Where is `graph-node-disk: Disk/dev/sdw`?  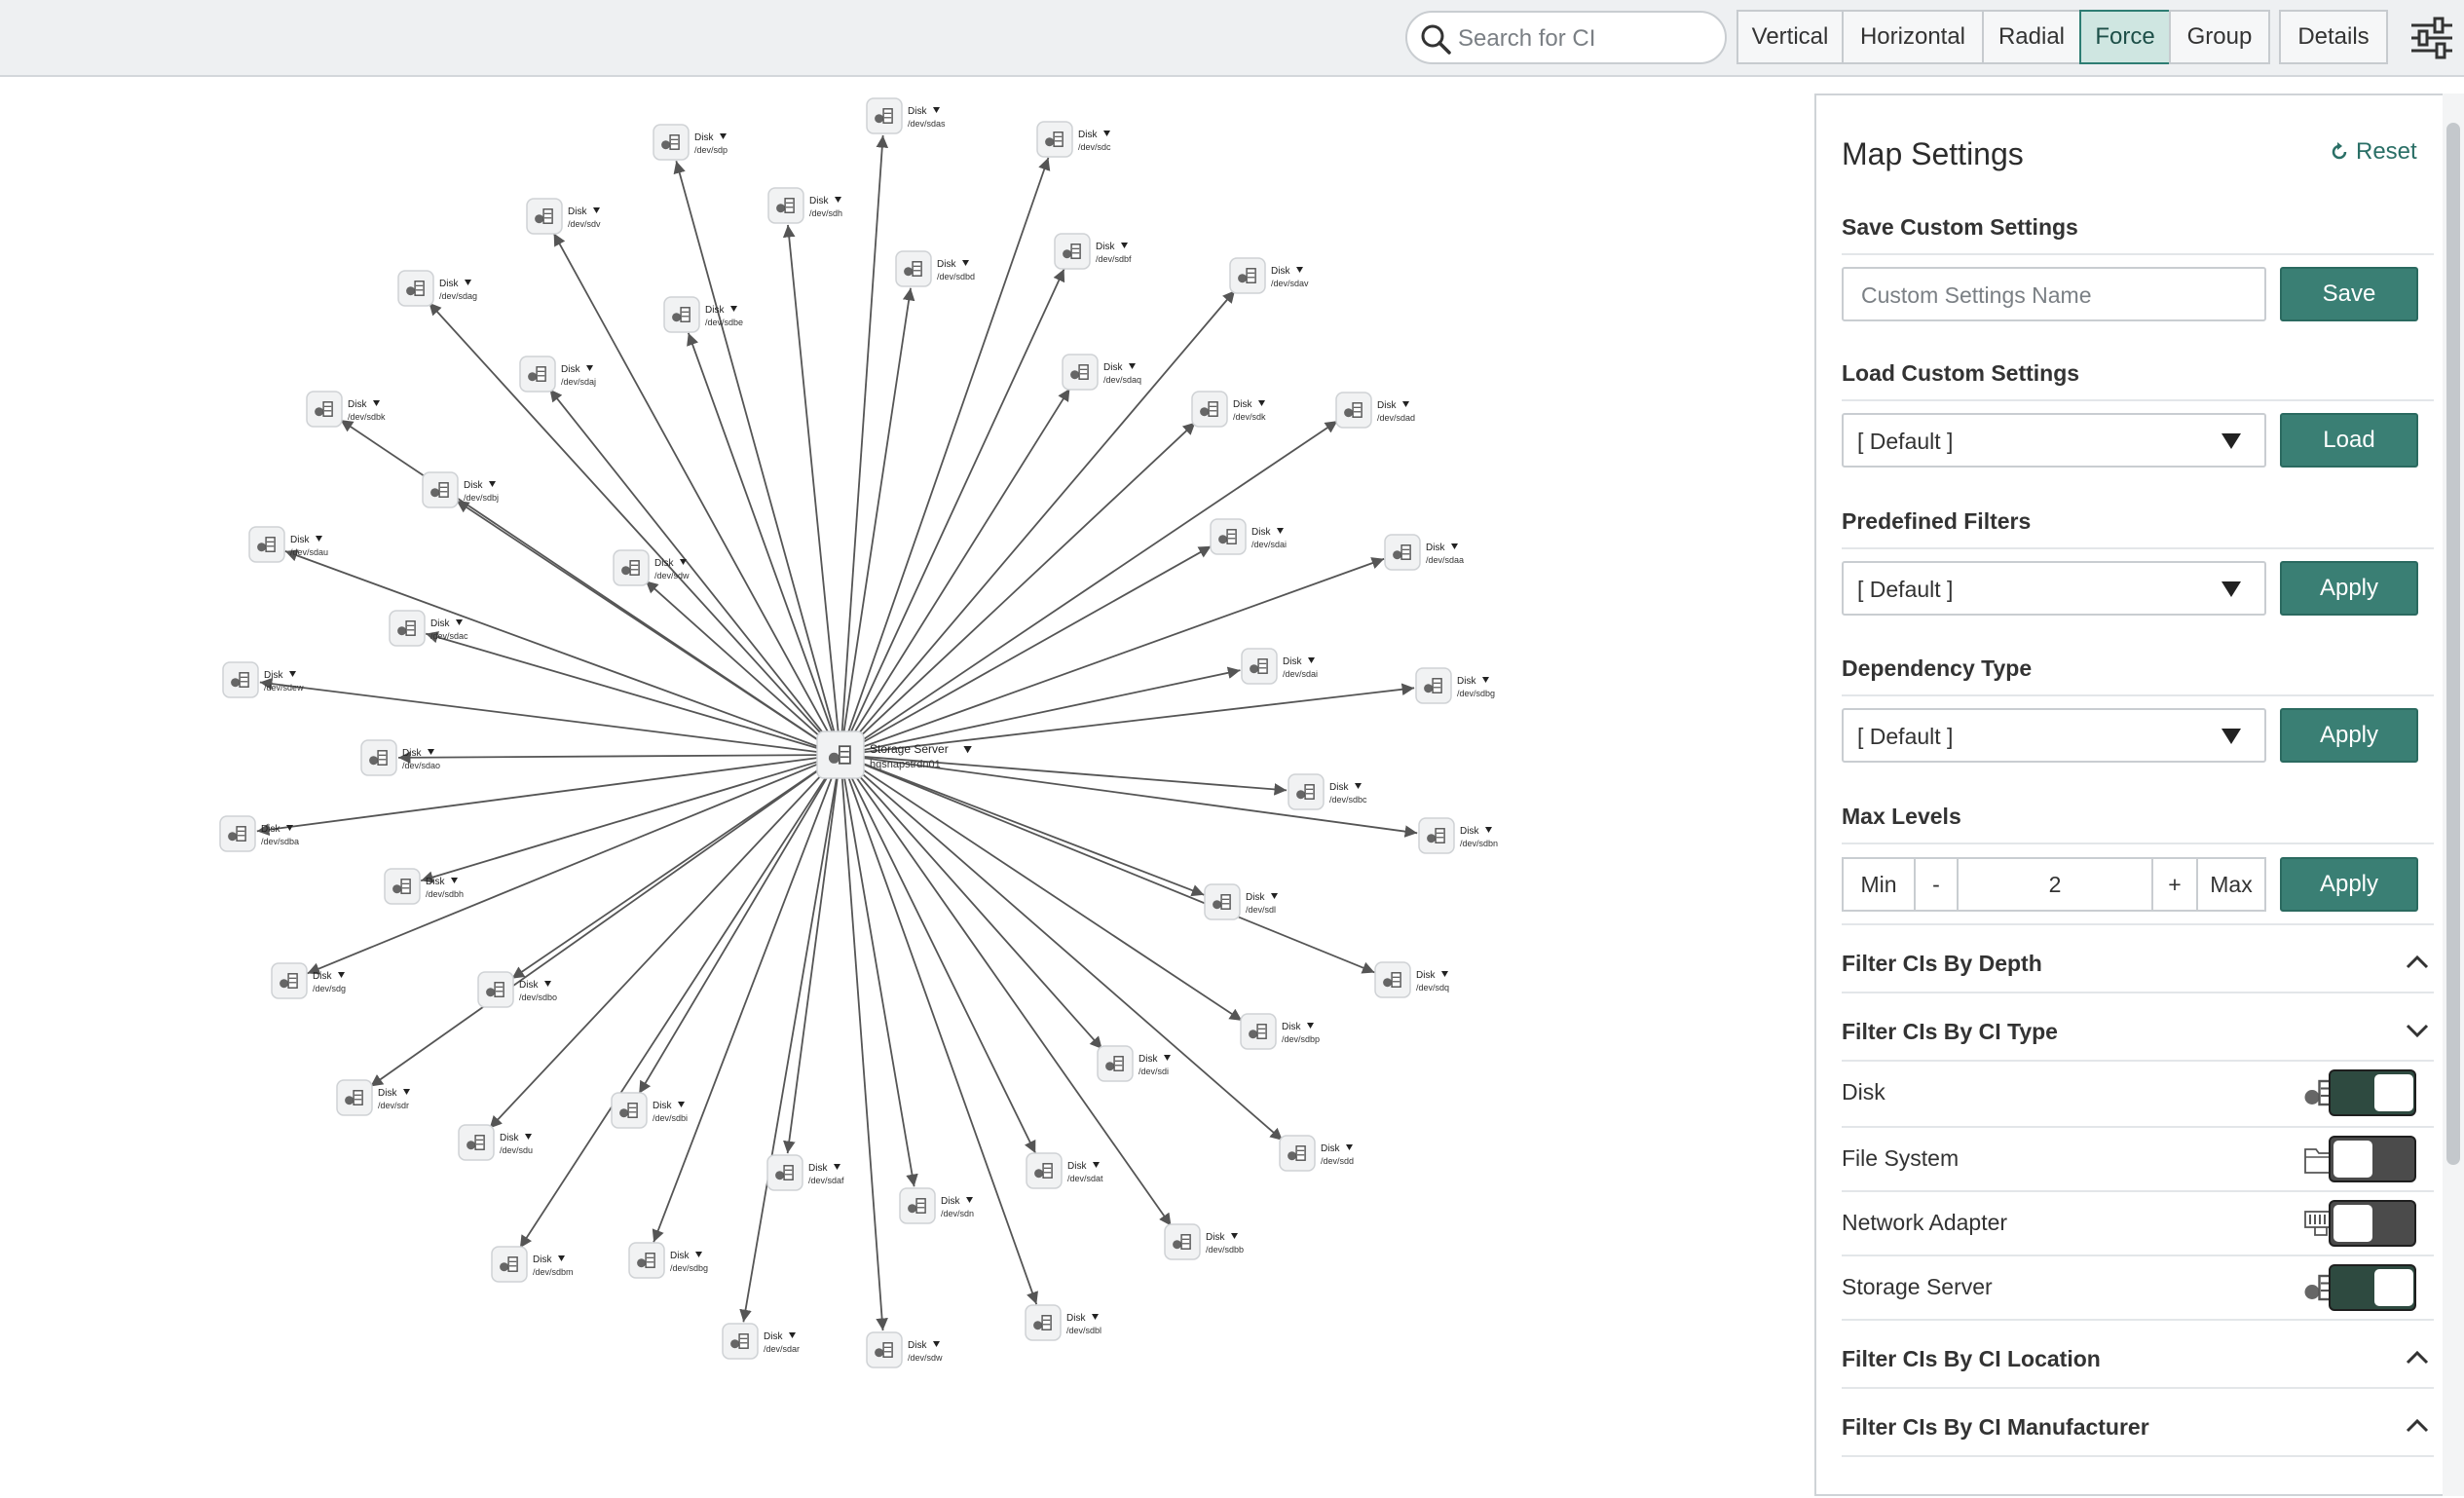
graph-node-disk: Disk/dev/sdw is located at coordinates (904, 1350).